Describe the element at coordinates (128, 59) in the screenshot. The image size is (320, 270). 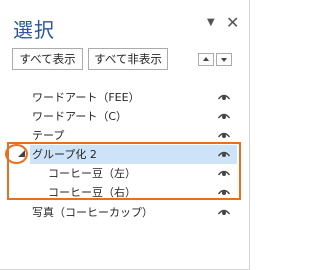
I see `hide-all-button: すべて非表示` at that location.